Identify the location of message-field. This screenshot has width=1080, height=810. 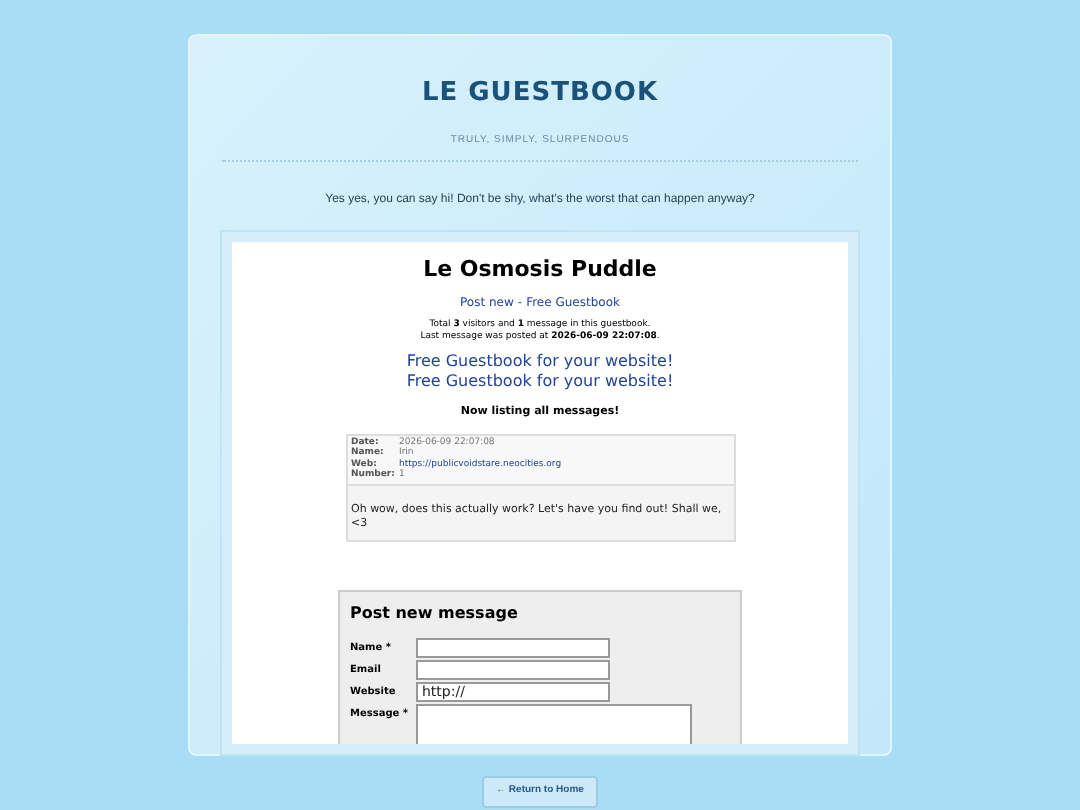
(554, 723).